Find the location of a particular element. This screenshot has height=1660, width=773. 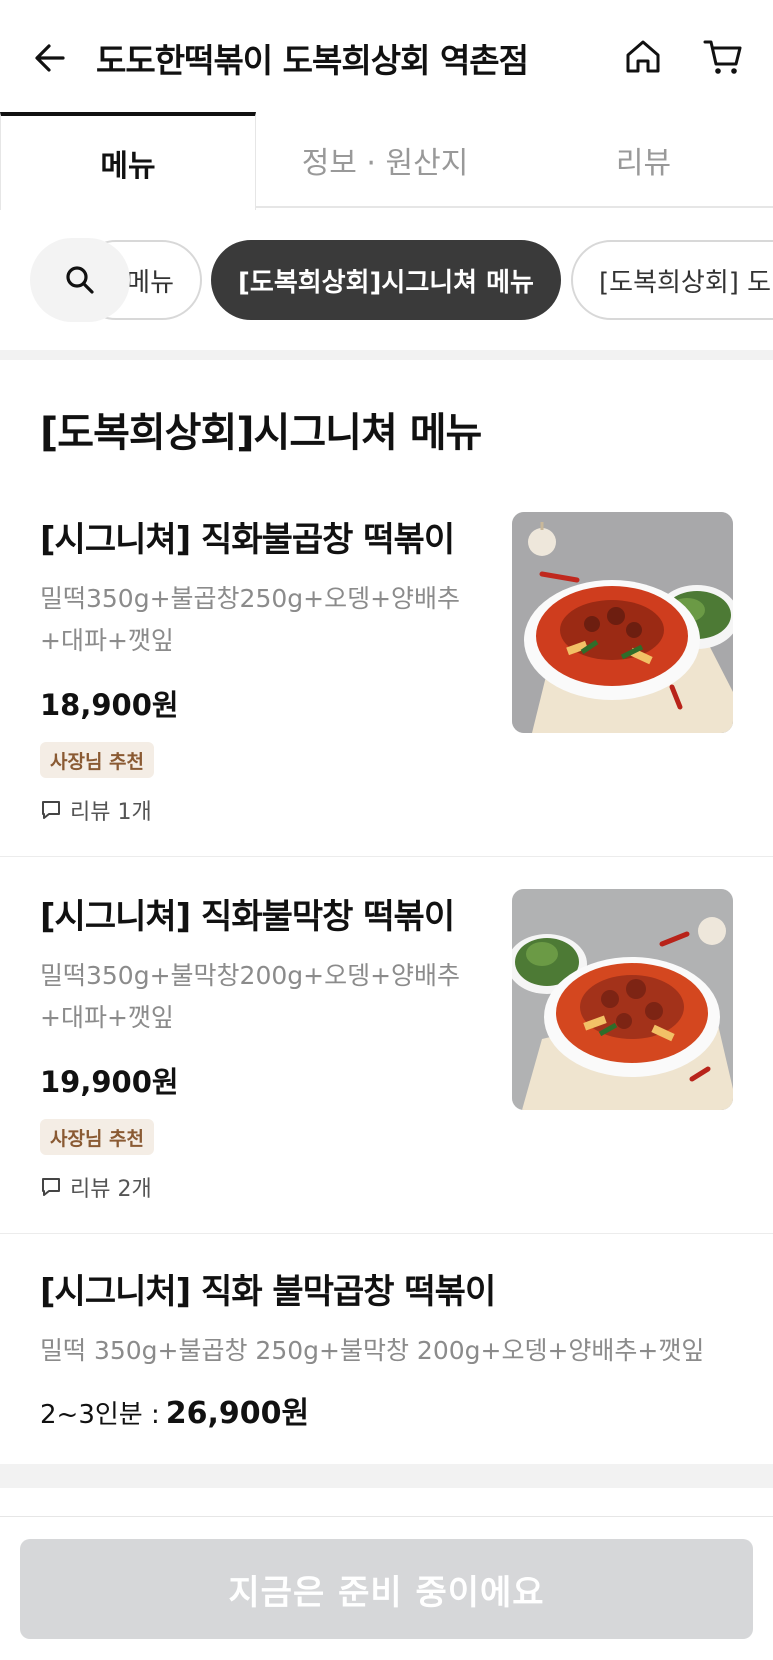

top-app-bar: 도도한떡볶이 도복희상회 역촌점 is located at coordinates (386, 56).